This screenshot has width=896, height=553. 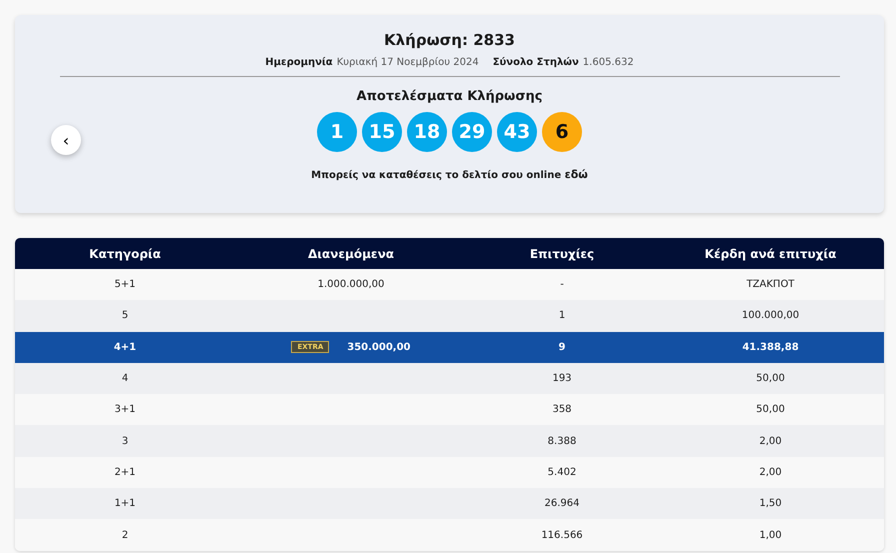 I want to click on table-cell: 1,00, so click(x=770, y=535).